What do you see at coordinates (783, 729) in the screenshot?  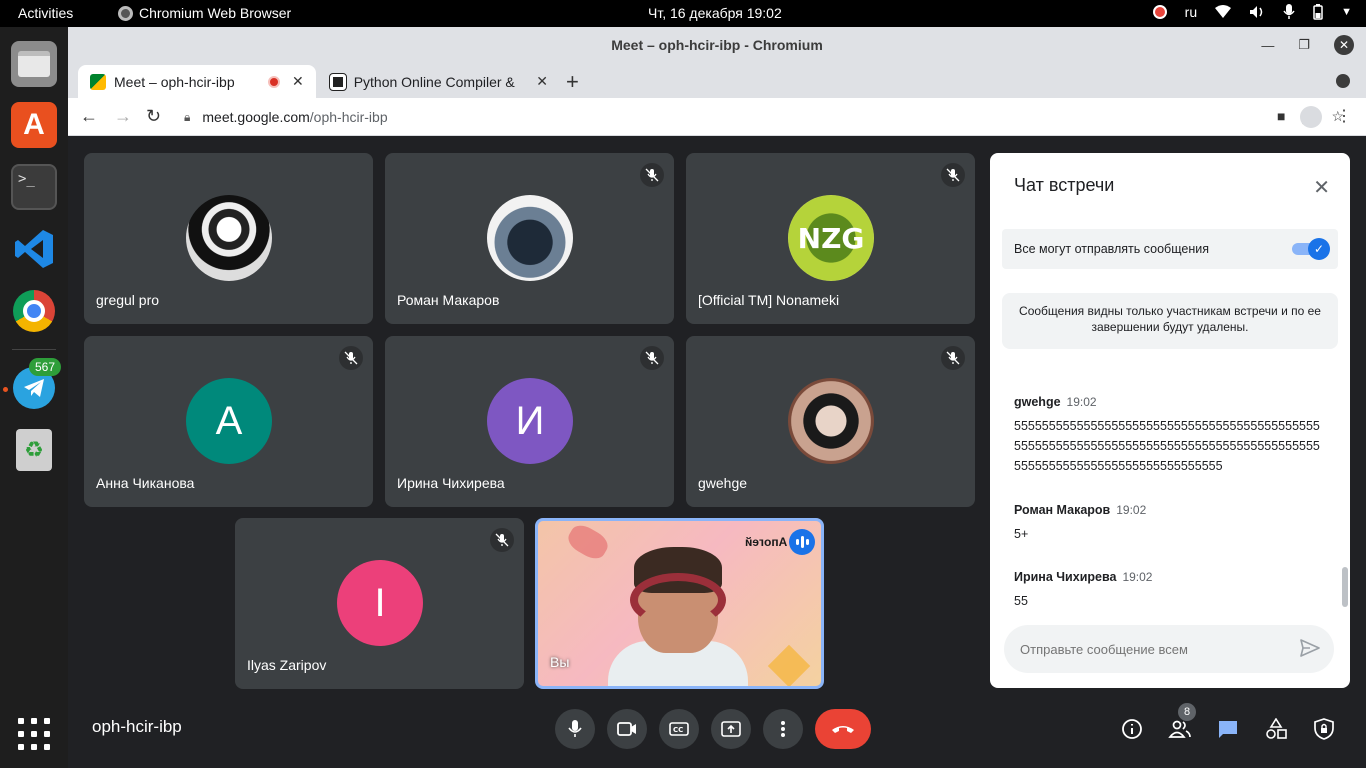 I see `more-options-button` at bounding box center [783, 729].